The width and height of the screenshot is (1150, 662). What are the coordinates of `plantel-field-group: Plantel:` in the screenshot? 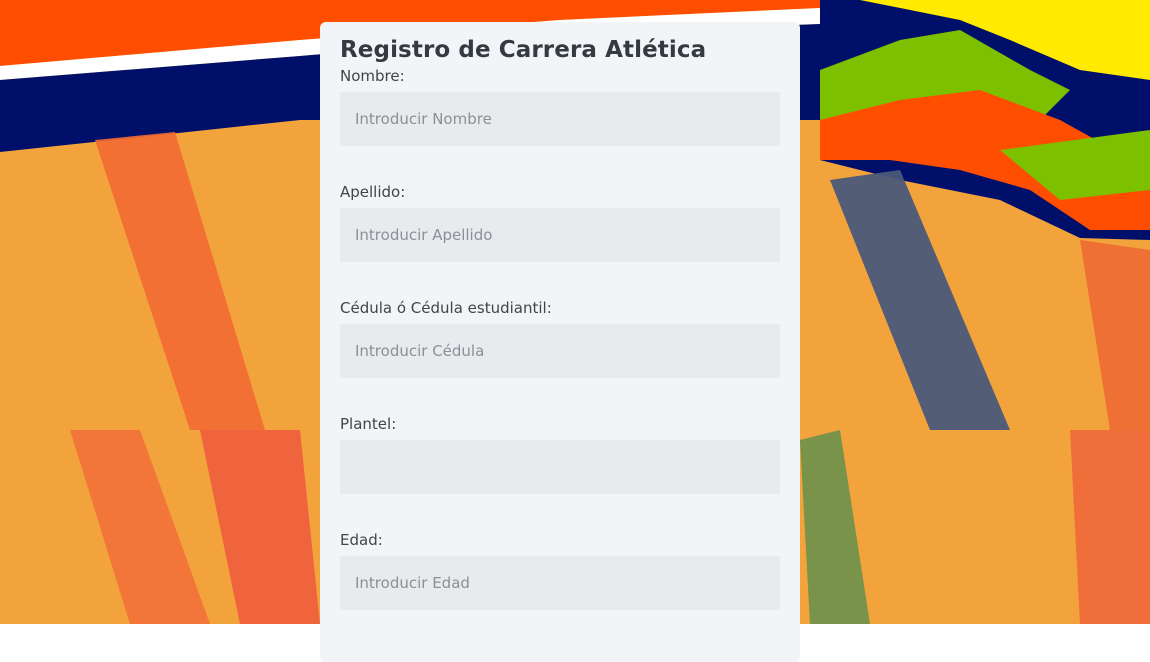 It's located at (560, 454).